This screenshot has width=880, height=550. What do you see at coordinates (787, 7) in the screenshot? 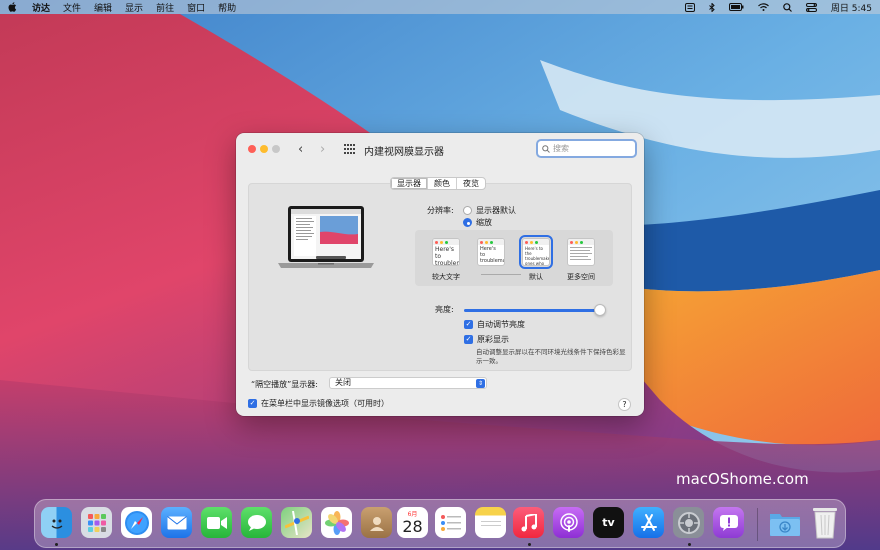
I see `spotlight-icon` at bounding box center [787, 7].